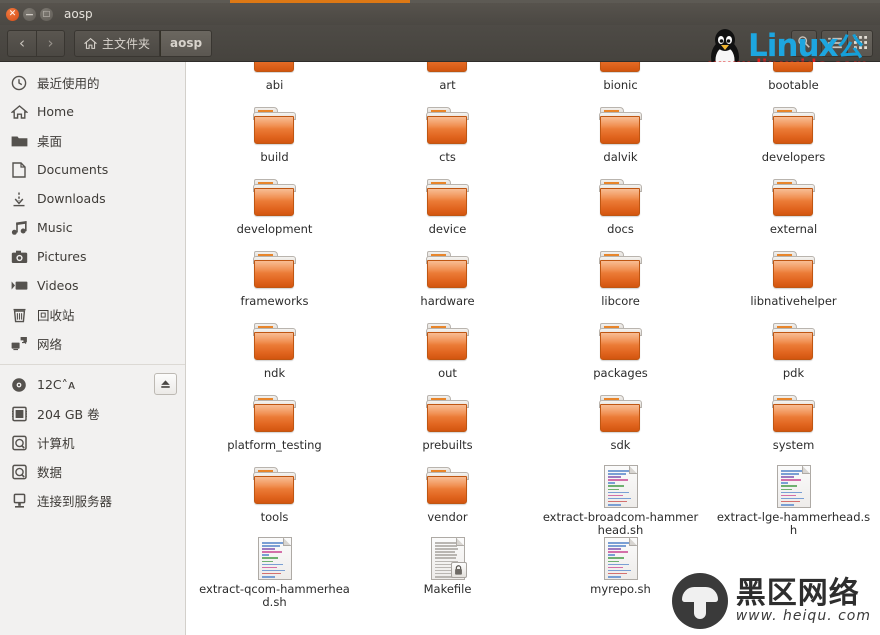 This screenshot has height=635, width=880. I want to click on music-icon, so click(19, 228).